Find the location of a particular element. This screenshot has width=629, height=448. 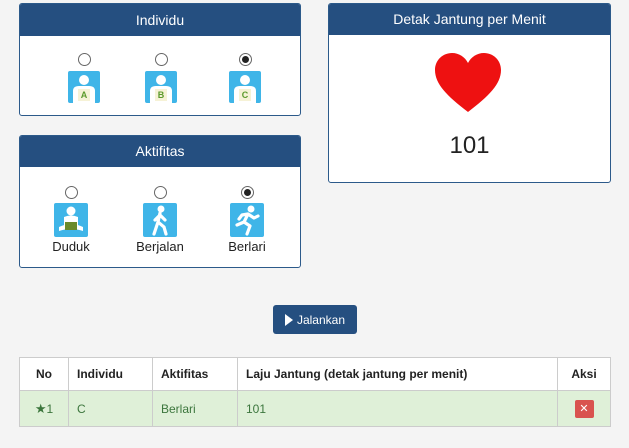

run-button: Jalankan is located at coordinates (315, 319).